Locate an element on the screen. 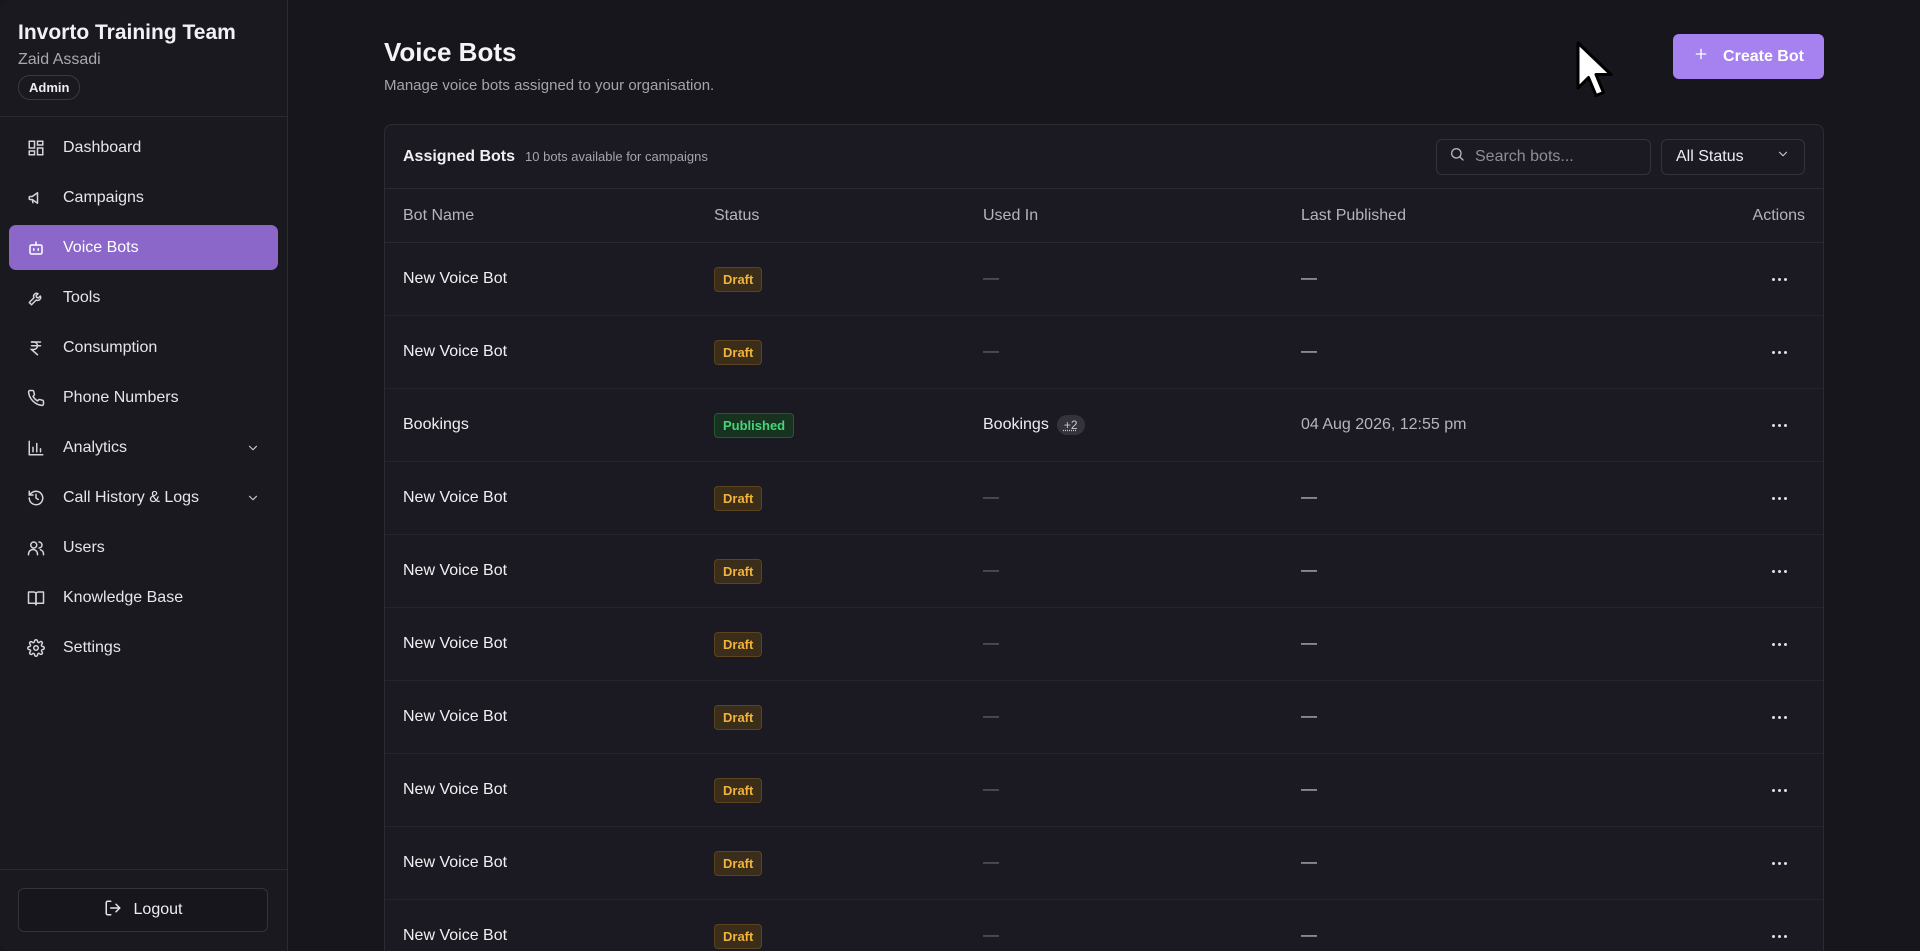 This screenshot has height=951, width=1920. sidebar-item-users: Users is located at coordinates (143, 547).